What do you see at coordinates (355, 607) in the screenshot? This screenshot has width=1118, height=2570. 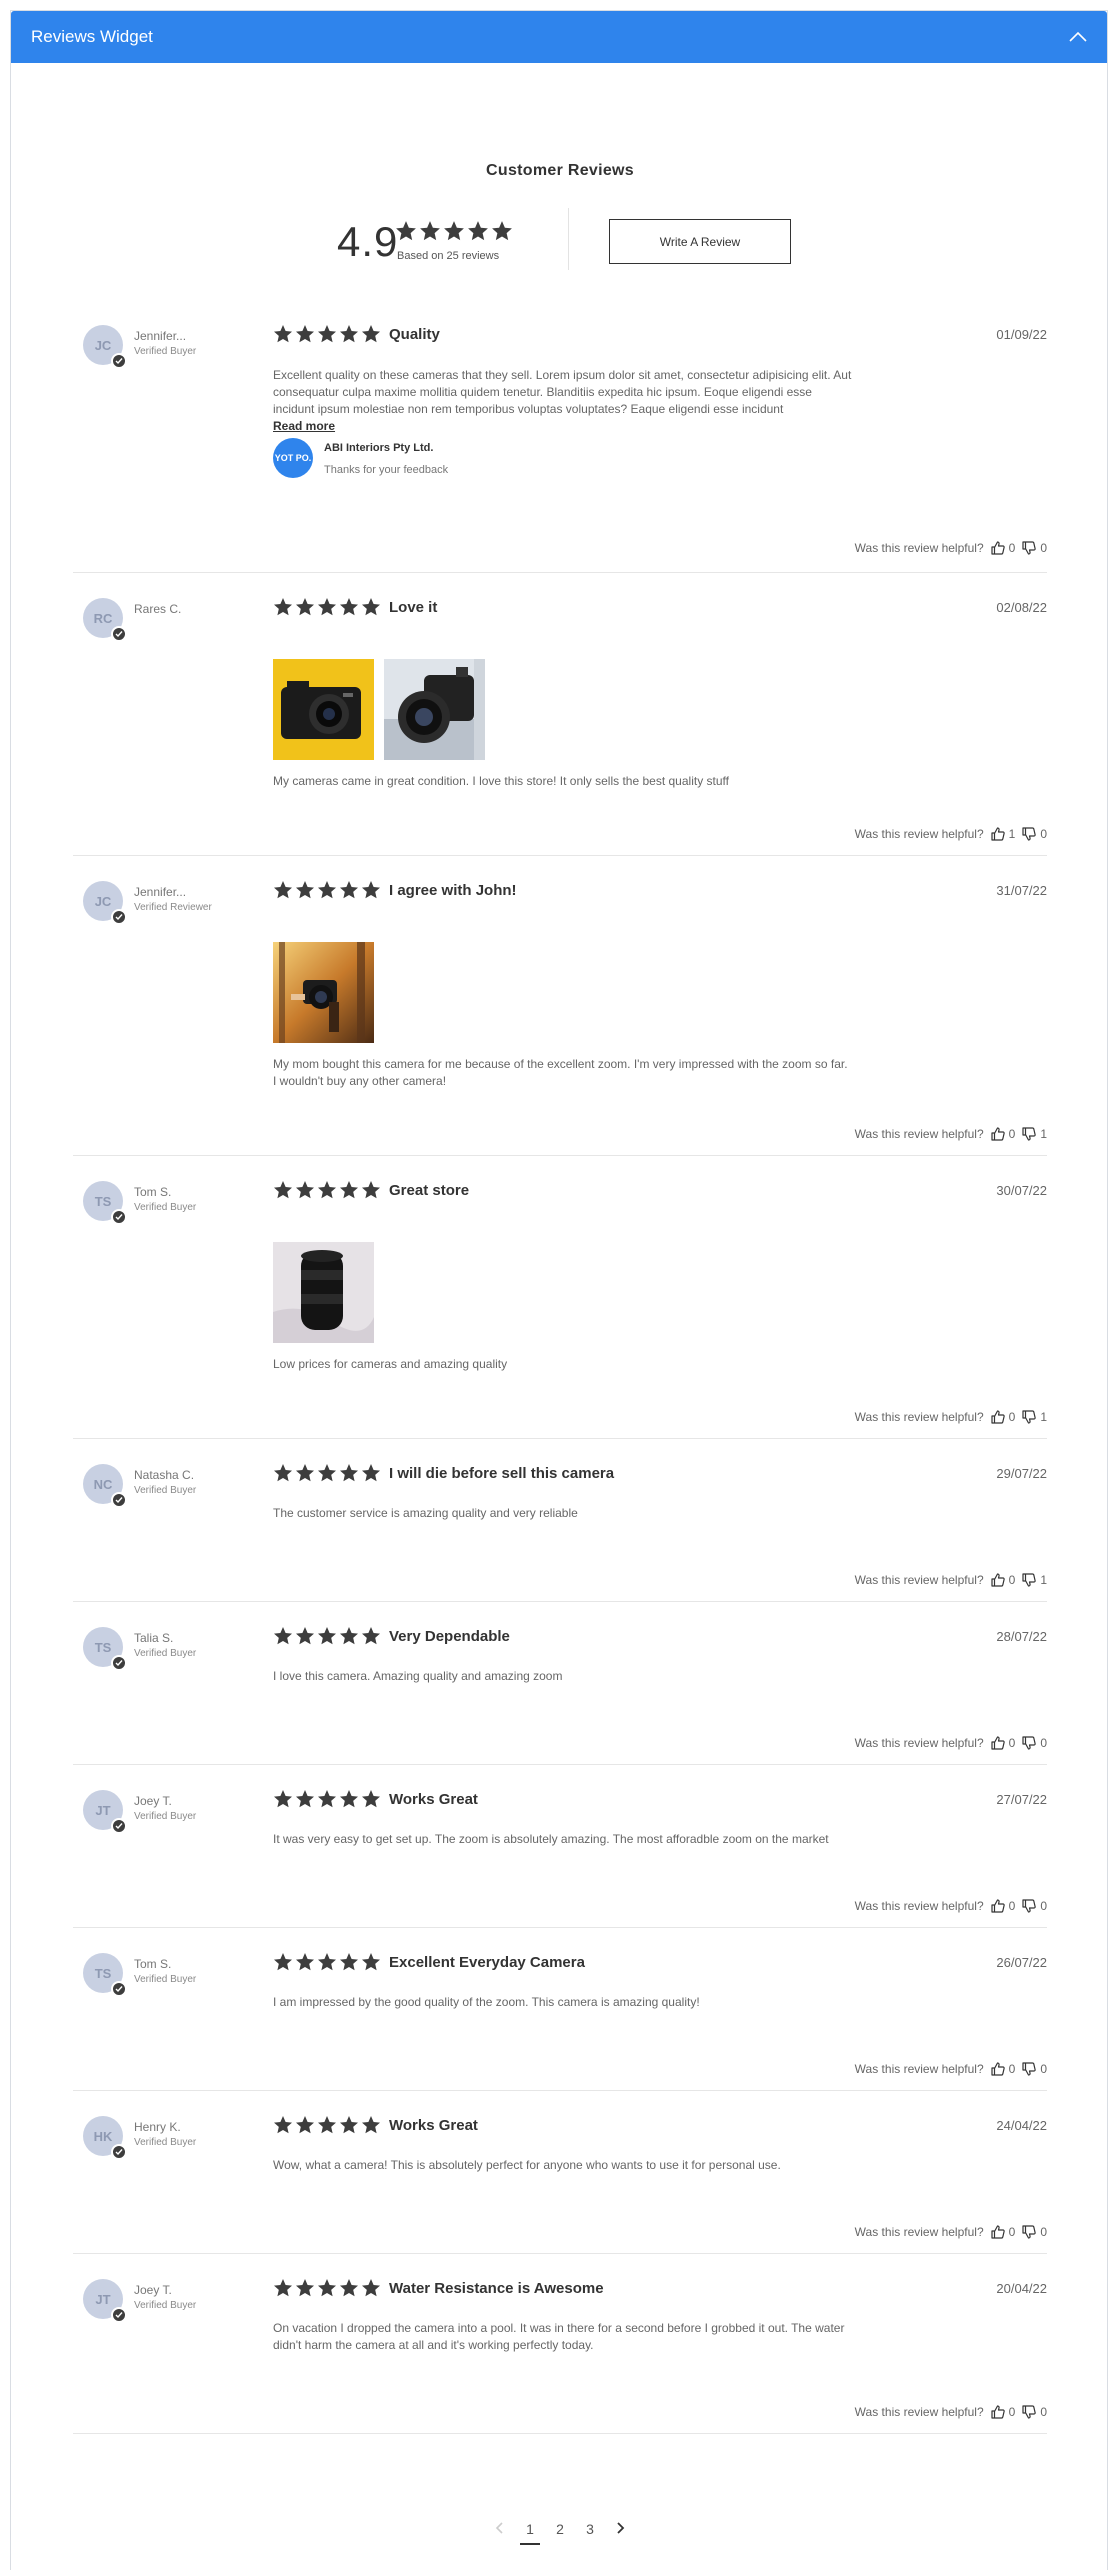 I see `review-header: Love it` at bounding box center [355, 607].